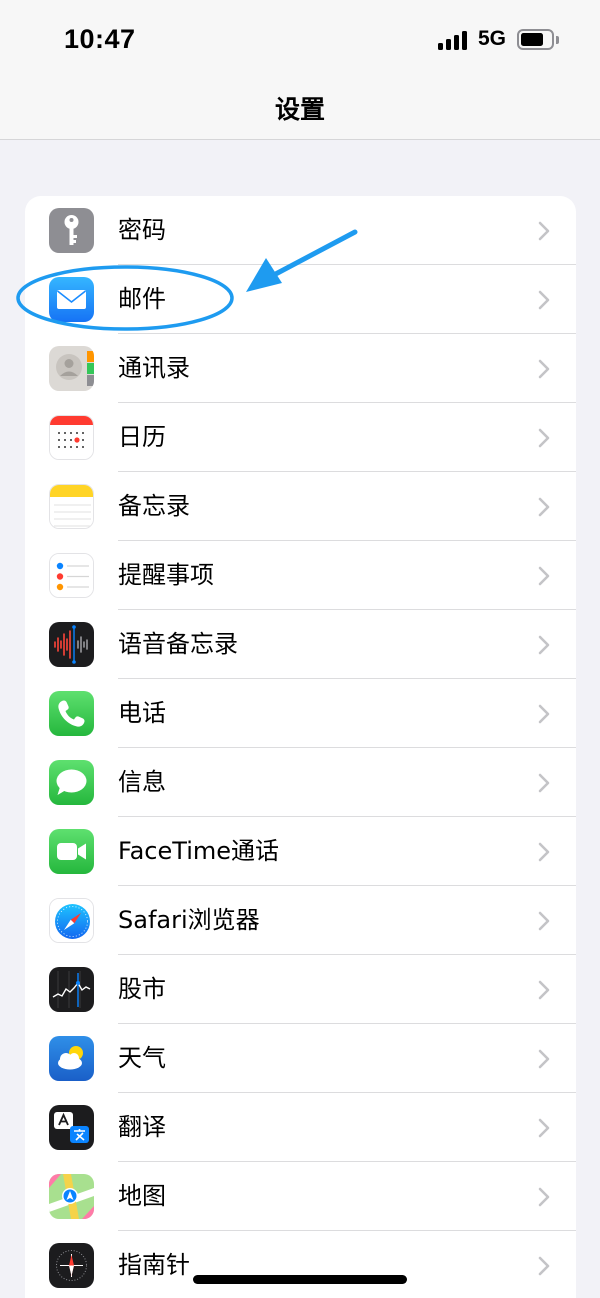  I want to click on battery-cap, so click(557, 40).